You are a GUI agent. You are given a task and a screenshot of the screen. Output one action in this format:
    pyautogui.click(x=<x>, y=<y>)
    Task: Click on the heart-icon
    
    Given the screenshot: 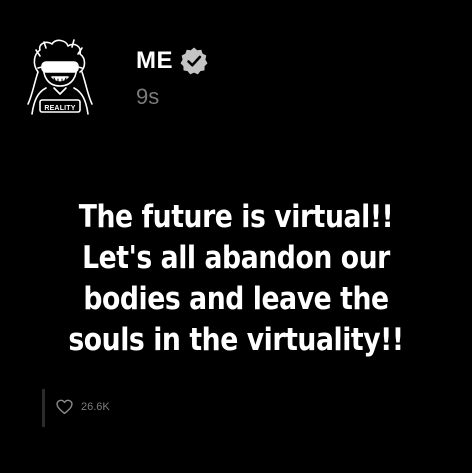 What is the action you would take?
    pyautogui.click(x=64, y=407)
    